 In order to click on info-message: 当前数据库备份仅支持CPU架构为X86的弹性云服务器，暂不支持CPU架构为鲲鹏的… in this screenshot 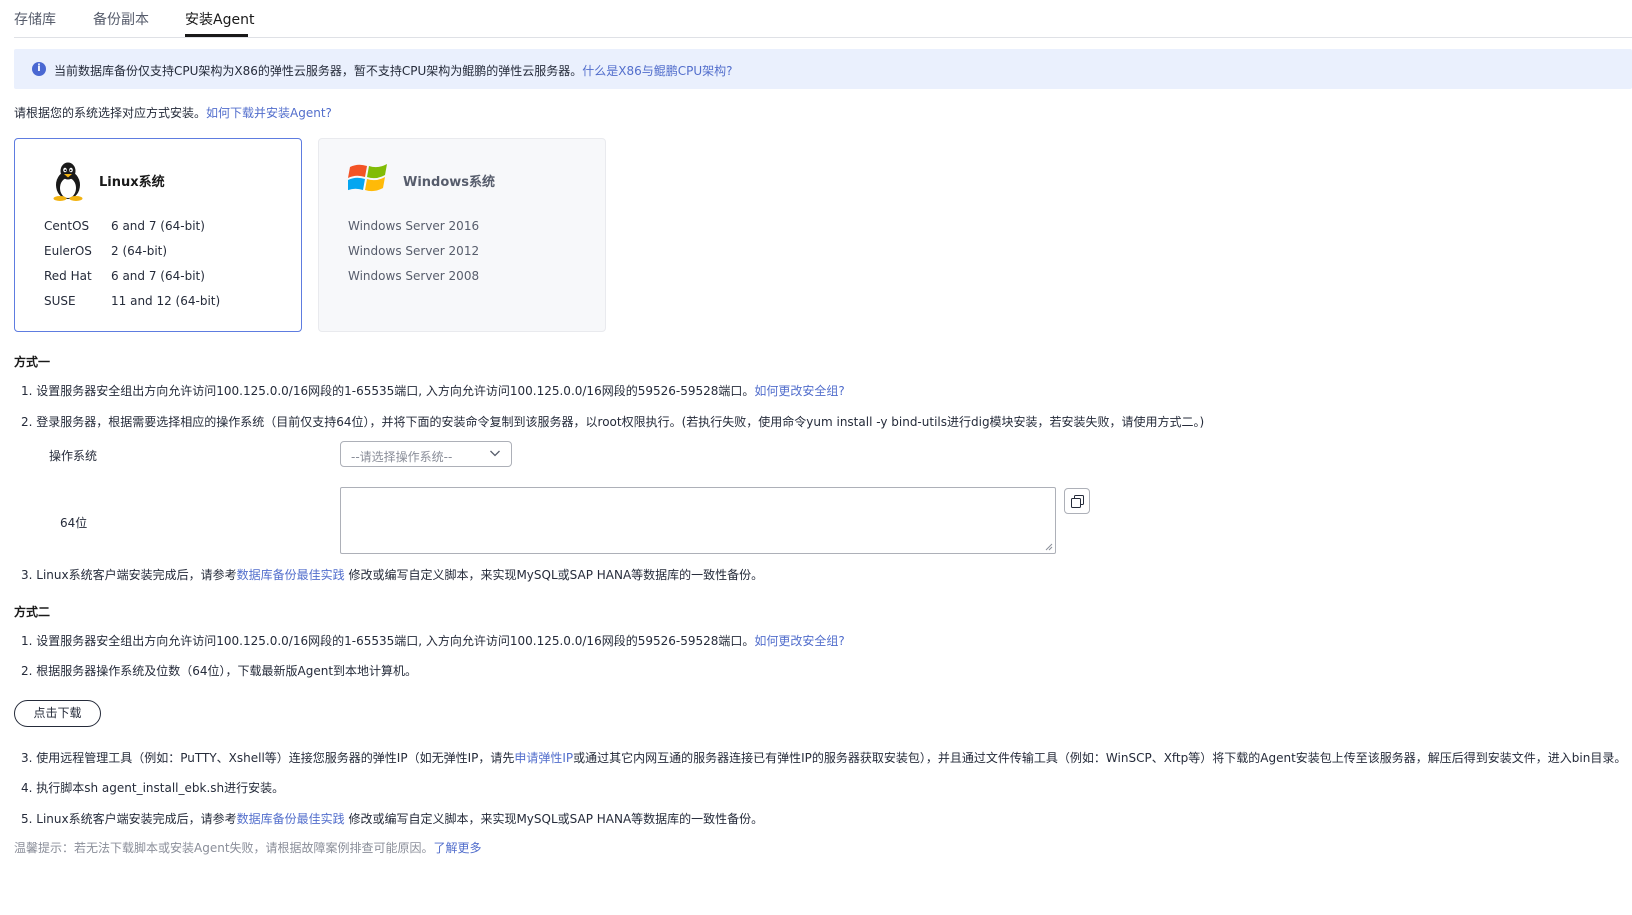, I will do `click(318, 71)`.